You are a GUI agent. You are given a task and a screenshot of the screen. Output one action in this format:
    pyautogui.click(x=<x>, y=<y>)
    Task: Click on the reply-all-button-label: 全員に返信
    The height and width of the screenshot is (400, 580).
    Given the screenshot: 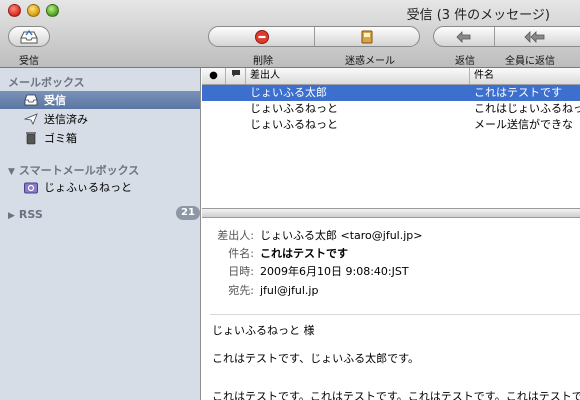 What is the action you would take?
    pyautogui.click(x=530, y=61)
    